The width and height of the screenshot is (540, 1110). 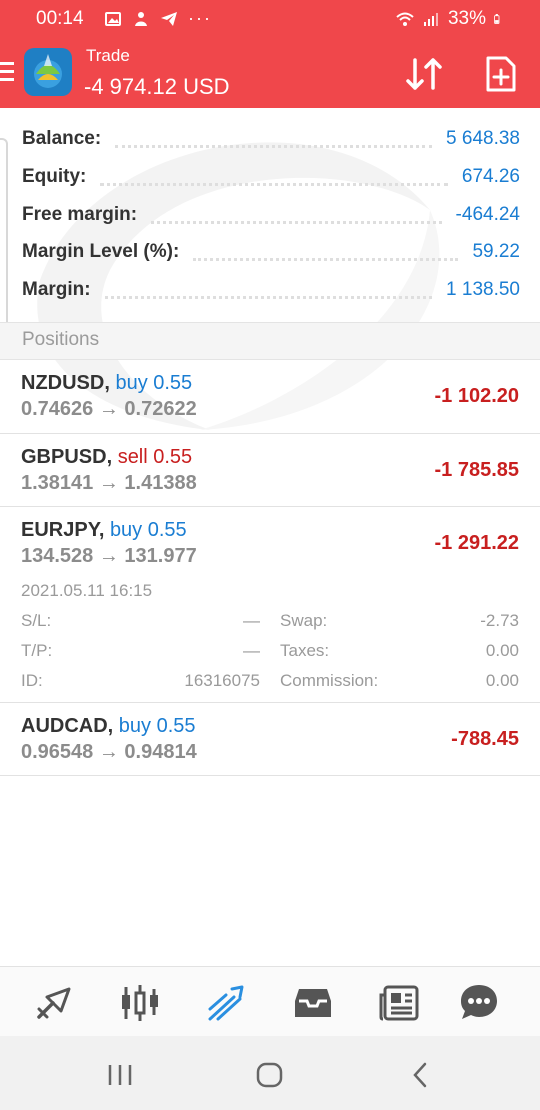 What do you see at coordinates (270, 653) in the screenshot?
I see `detail-row: T/P: — Taxes: 0.00` at bounding box center [270, 653].